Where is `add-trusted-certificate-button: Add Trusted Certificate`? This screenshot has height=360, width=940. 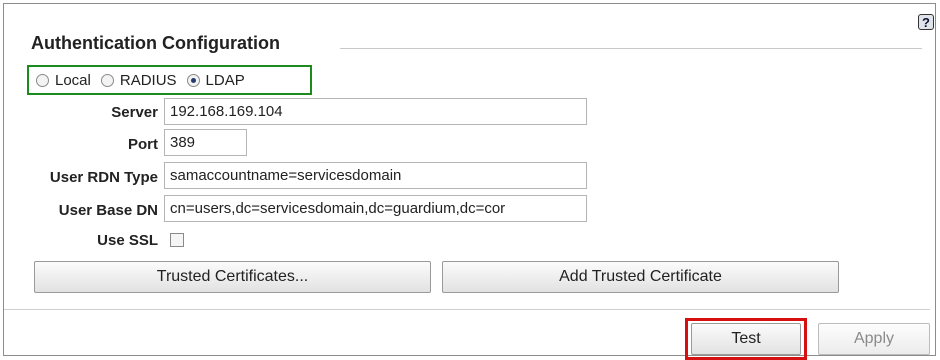
add-trusted-certificate-button: Add Trusted Certificate is located at coordinates (640, 277).